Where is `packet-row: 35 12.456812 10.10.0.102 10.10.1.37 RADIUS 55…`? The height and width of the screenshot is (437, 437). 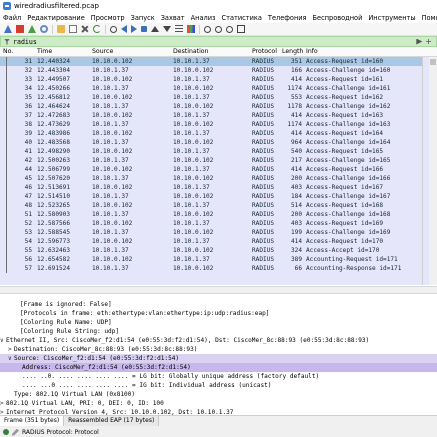
packet-row: 35 12.456812 10.10.0.102 10.10.1.37 RADIUS 55… is located at coordinates (218, 97).